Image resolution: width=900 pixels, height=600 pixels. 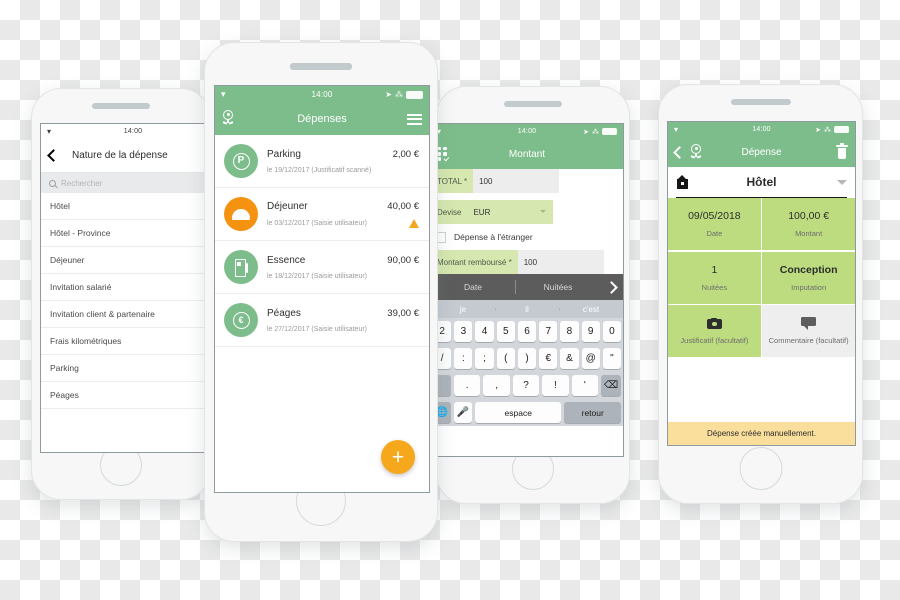 What do you see at coordinates (284, 313) in the screenshot?
I see `expense-name: Péages` at bounding box center [284, 313].